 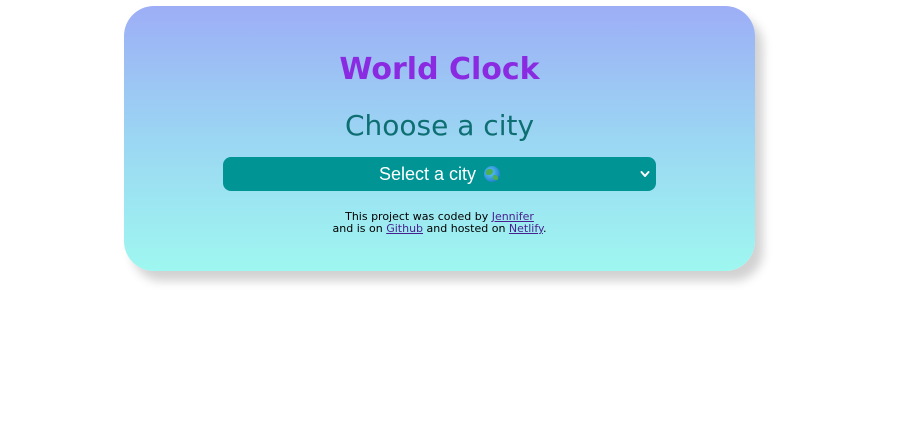 I want to click on city-select-value: Select a city, so click(x=439, y=174).